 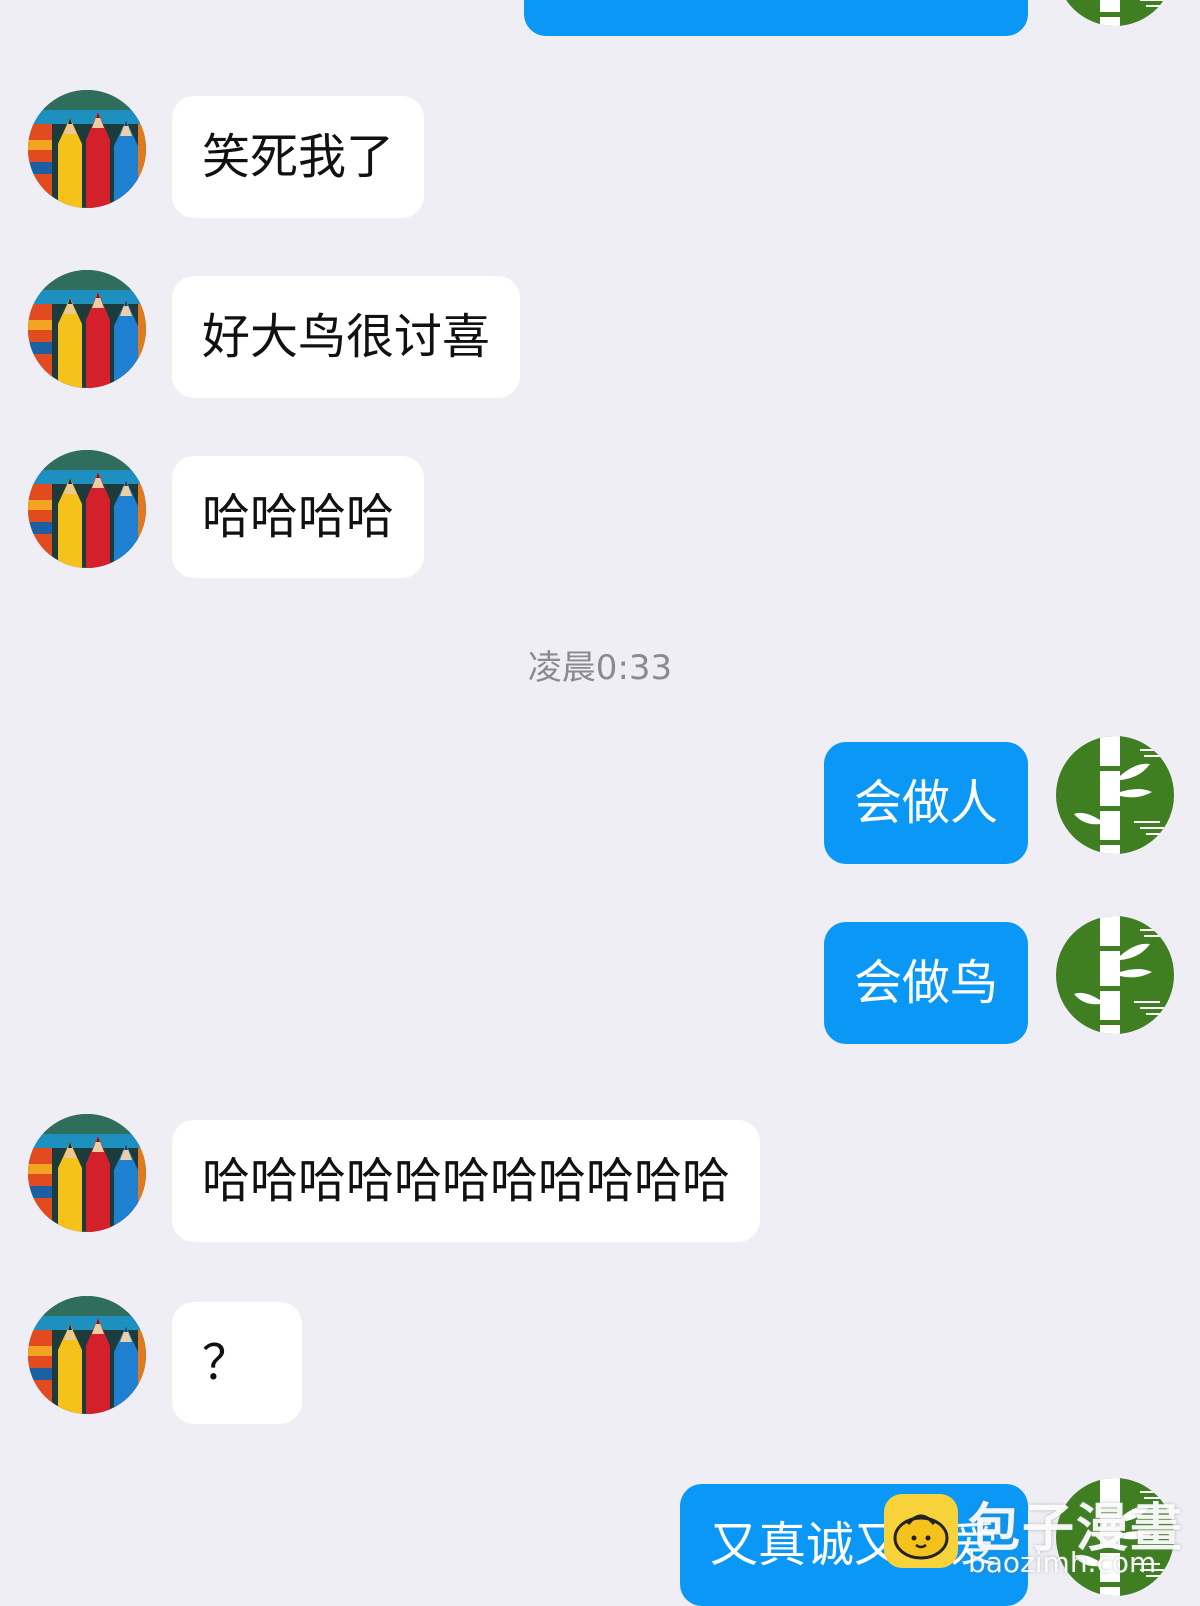 I want to click on site-watermark: 包子漫畫 baozimh.com, so click(x=1042, y=1545).